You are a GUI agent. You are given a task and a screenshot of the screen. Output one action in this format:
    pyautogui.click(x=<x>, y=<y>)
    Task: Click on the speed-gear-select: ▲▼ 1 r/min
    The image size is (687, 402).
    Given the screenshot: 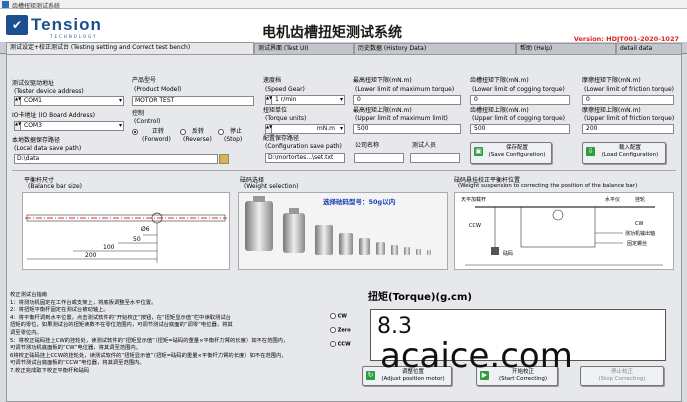 What is the action you would take?
    pyautogui.click(x=305, y=100)
    